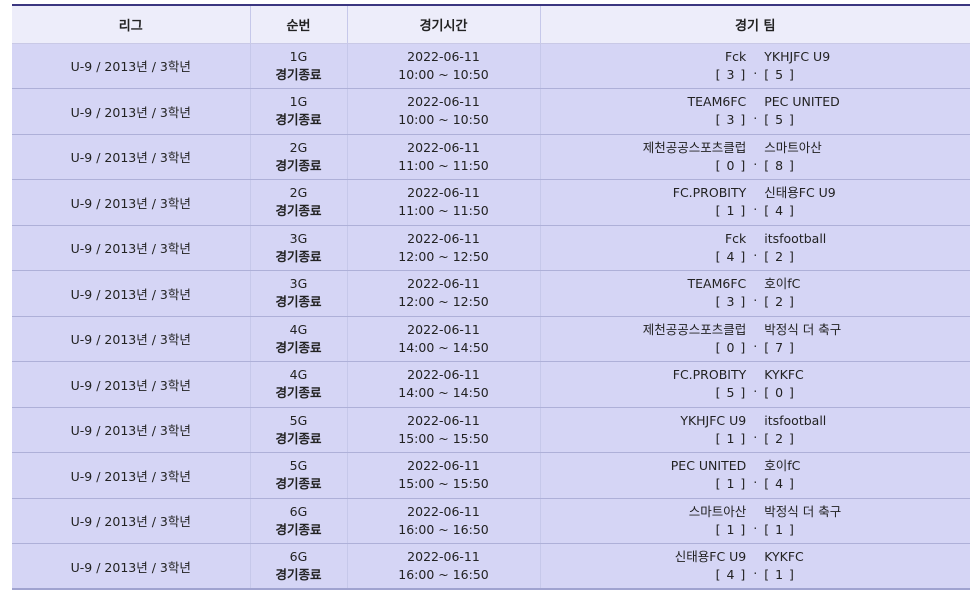 This screenshot has width=971, height=596. I want to click on away-team: itsfootball, so click(795, 420).